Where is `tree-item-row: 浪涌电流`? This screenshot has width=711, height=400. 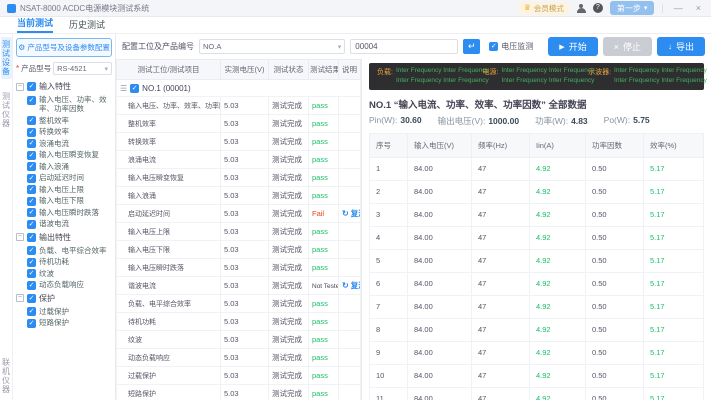
tree-item-row: 浪涌电流 is located at coordinates (64, 144).